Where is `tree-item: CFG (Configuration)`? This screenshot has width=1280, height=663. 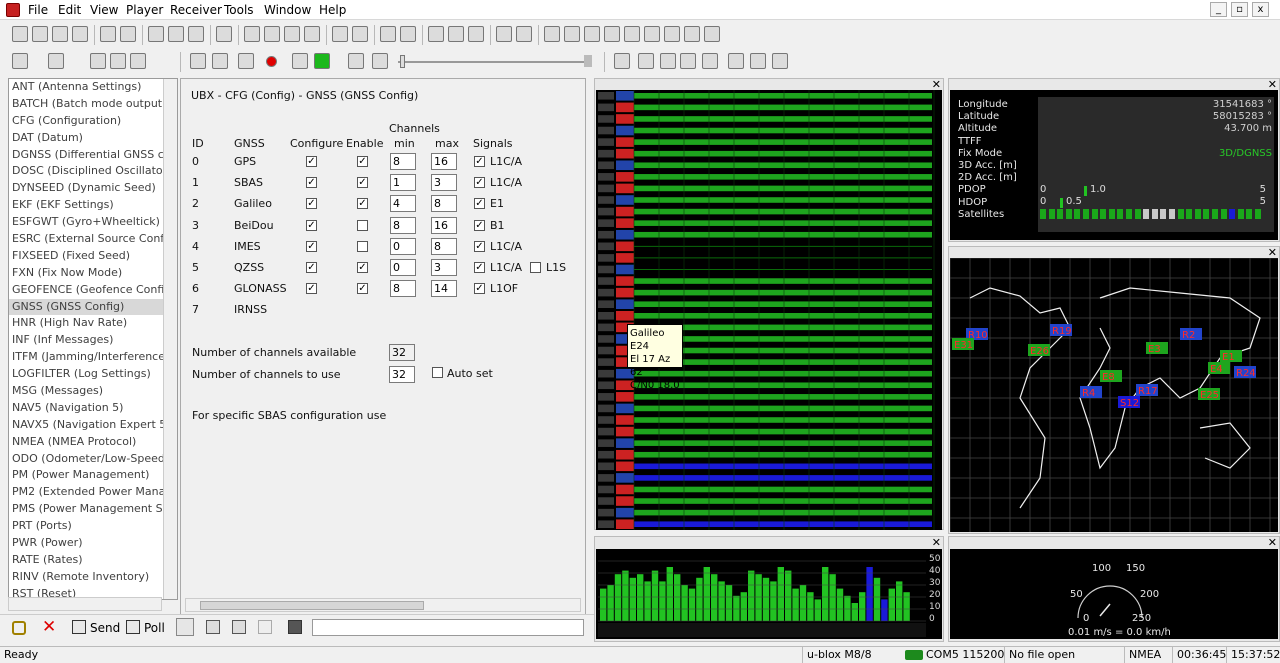 tree-item: CFG (Configuration) is located at coordinates (93, 121).